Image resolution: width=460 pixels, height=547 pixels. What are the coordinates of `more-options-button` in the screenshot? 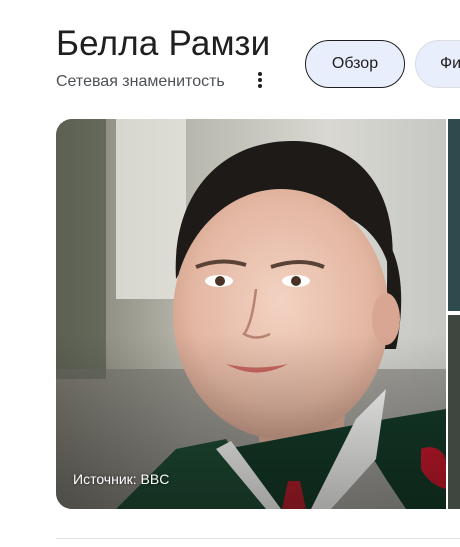 It's located at (260, 80).